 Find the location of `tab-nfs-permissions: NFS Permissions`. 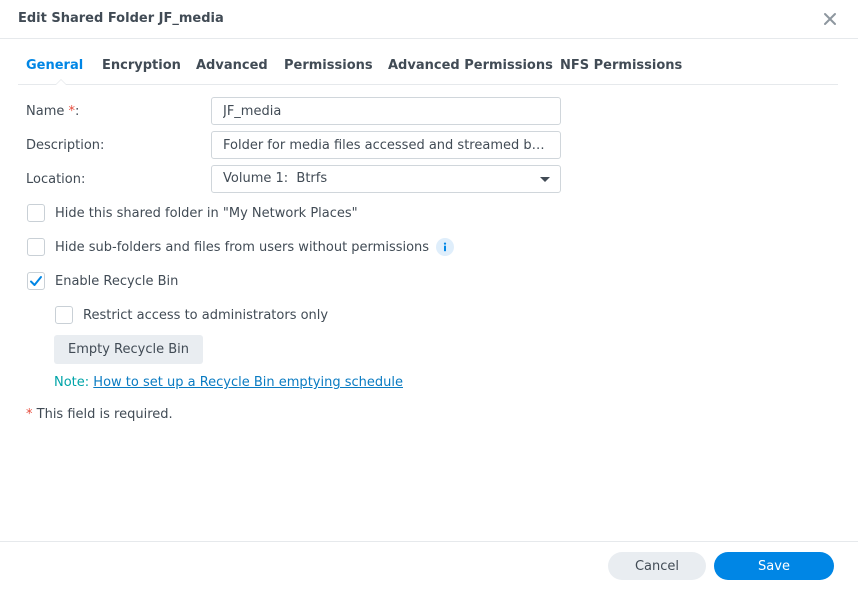

tab-nfs-permissions: NFS Permissions is located at coordinates (621, 65).